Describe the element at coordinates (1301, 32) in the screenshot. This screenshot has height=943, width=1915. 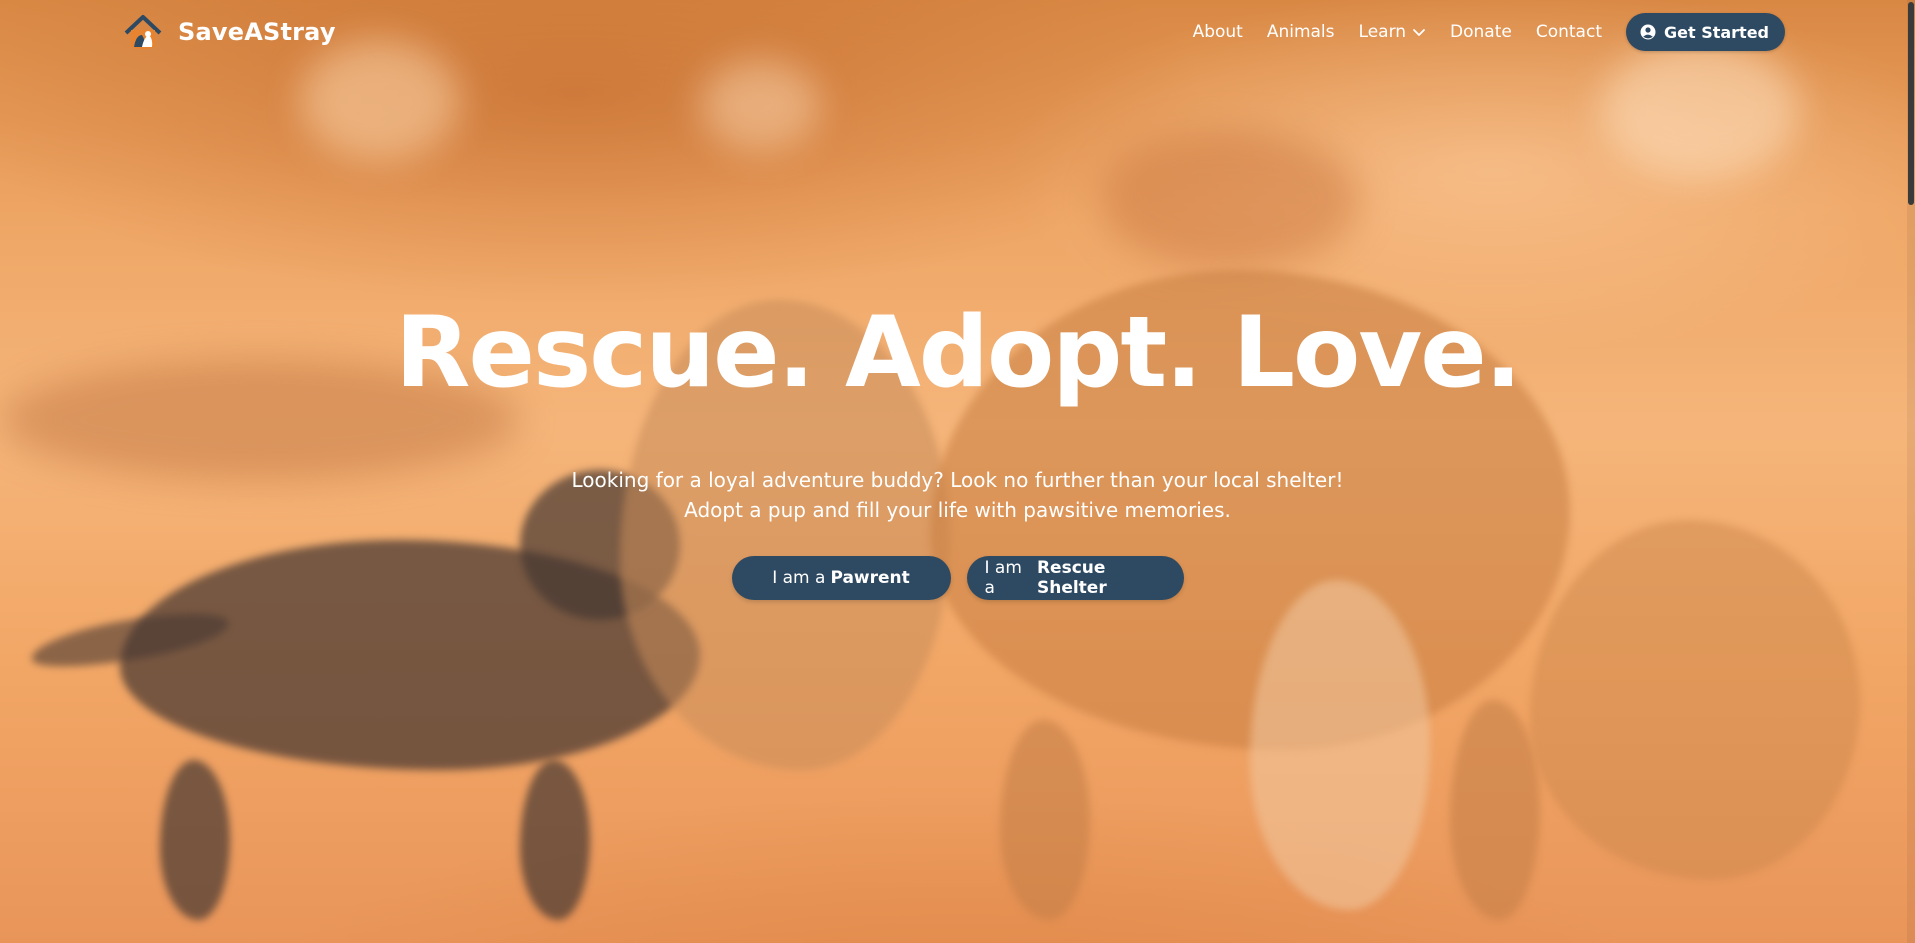
I see `nav-link-animals: Animals` at that location.